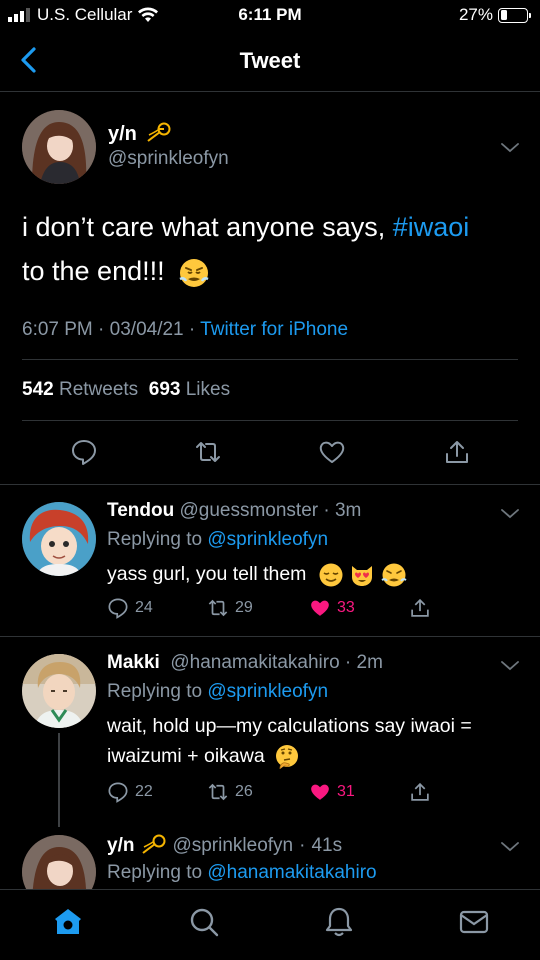  I want to click on battery-icon, so click(514, 15).